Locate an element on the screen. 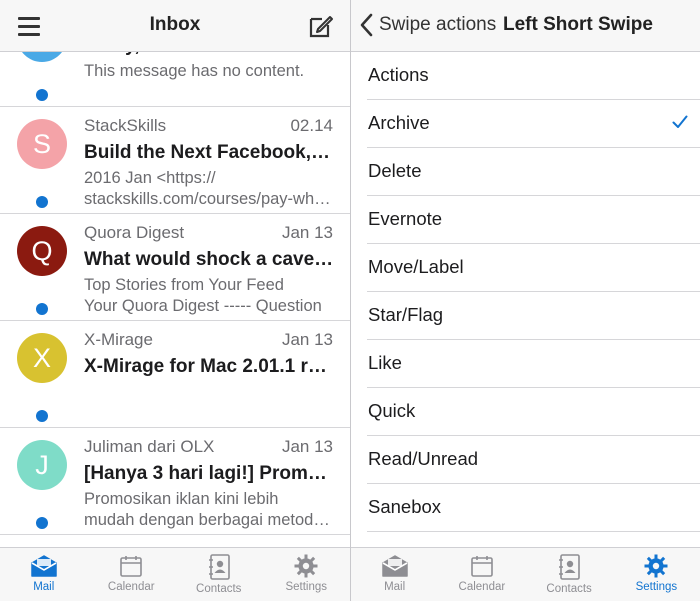 The image size is (700, 601). mail-subject: Jeffry, Products matching your search is located at coordinates (209, 54).